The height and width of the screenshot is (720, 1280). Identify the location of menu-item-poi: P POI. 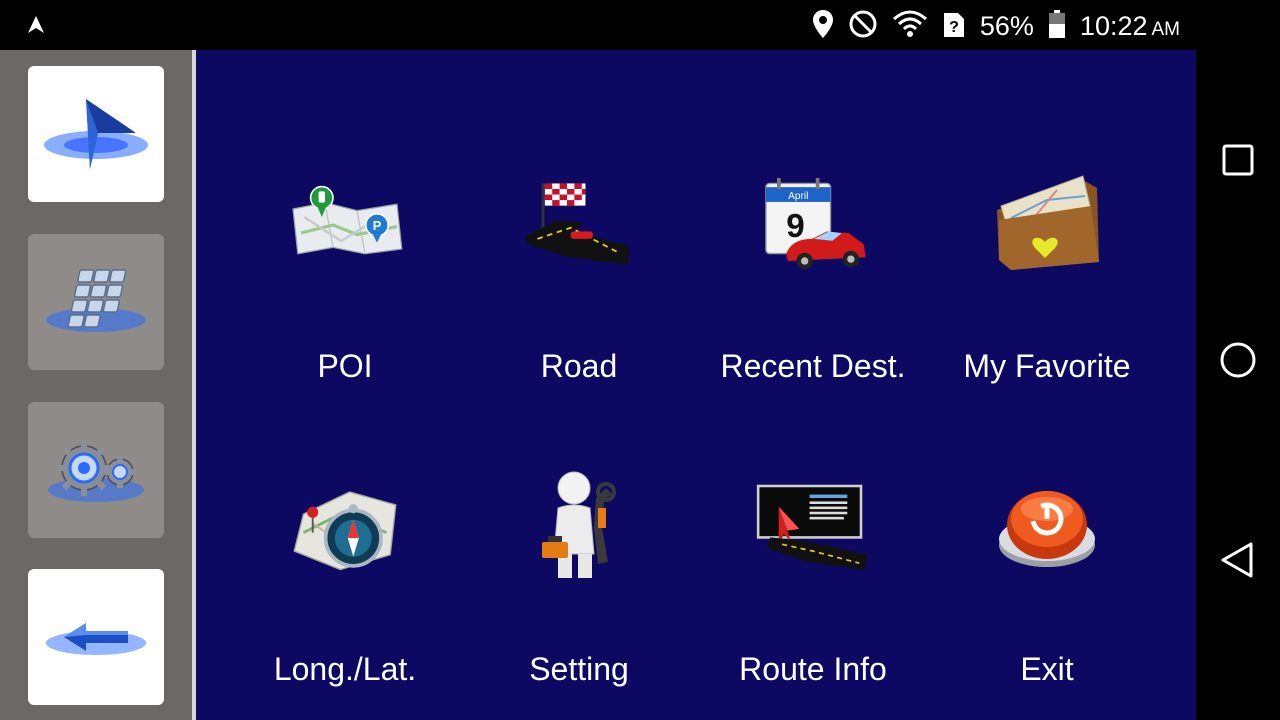
(345, 227).